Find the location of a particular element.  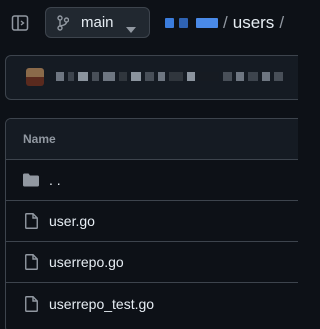

column-header-name: Name is located at coordinates (39, 139).